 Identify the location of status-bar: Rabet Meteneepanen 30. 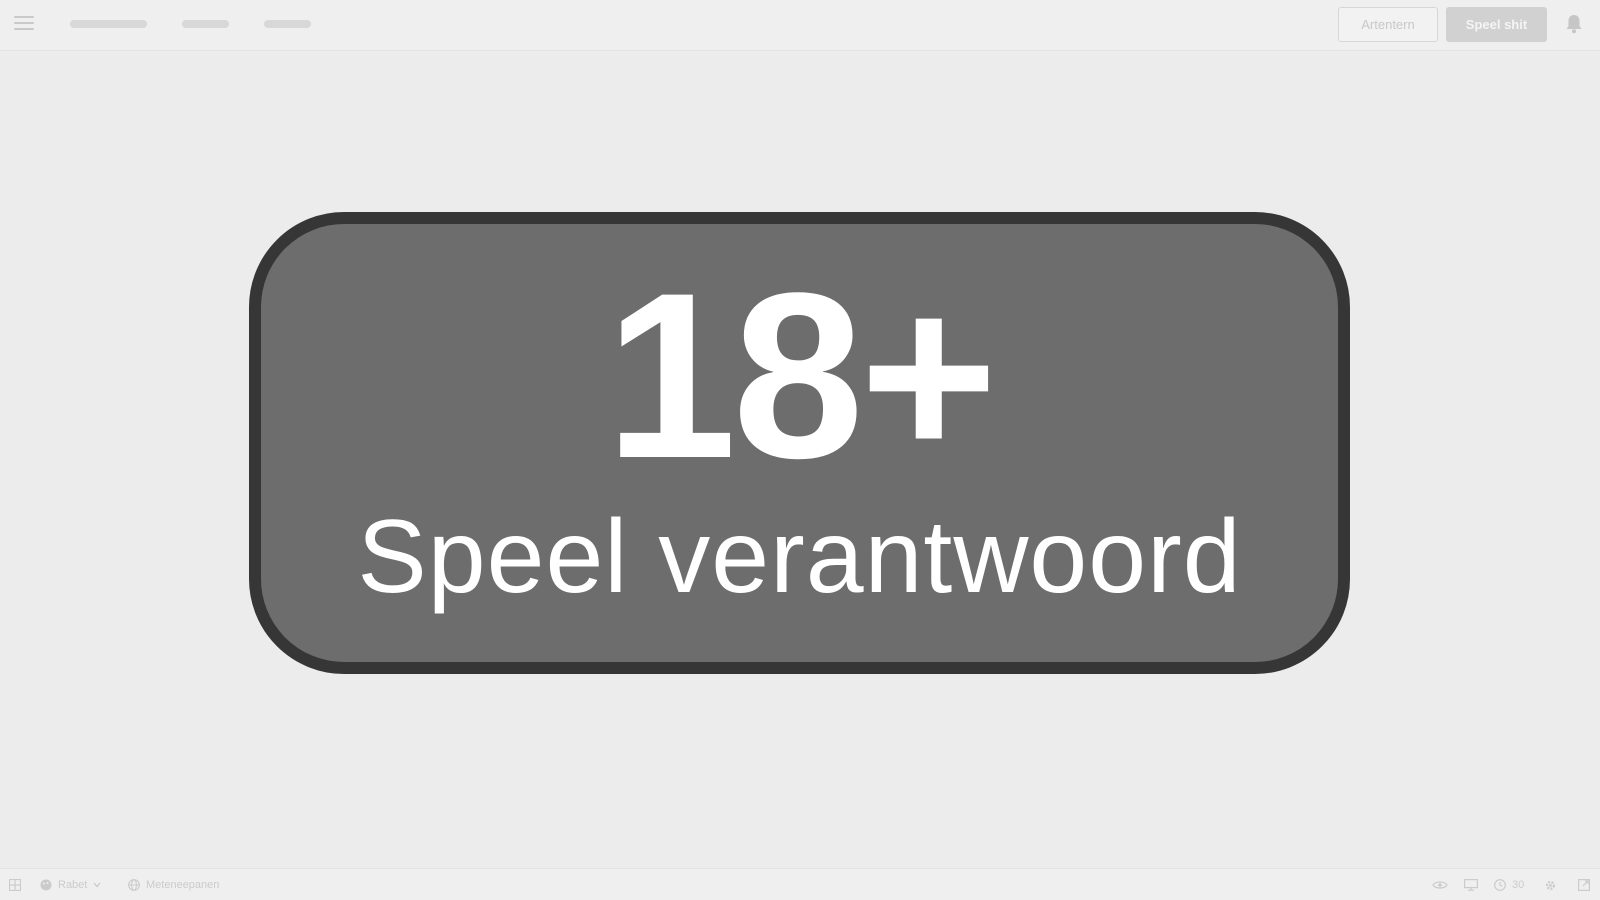
(800, 884).